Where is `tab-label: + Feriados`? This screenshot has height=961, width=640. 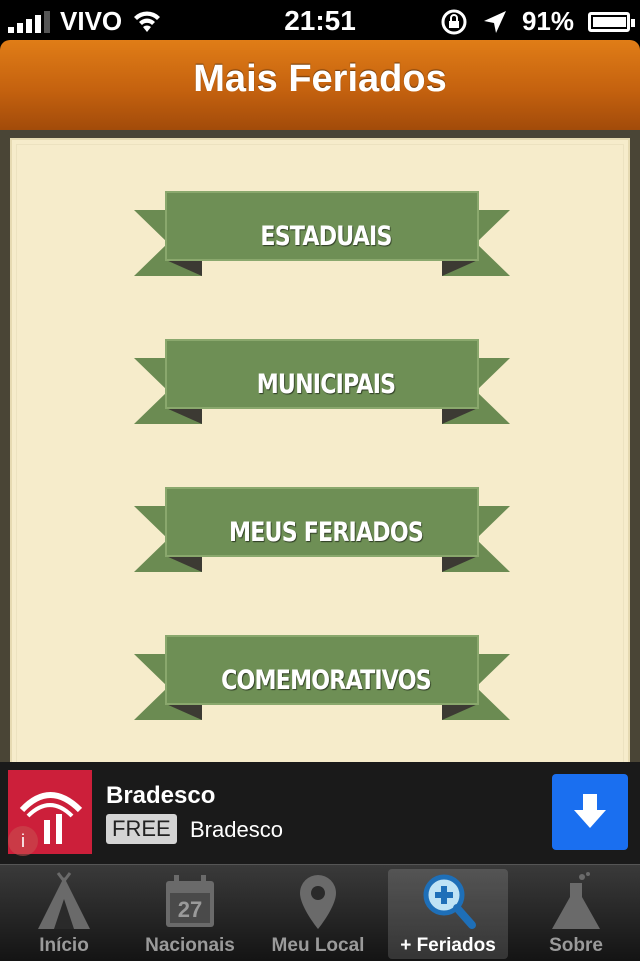 tab-label: + Feriados is located at coordinates (448, 945).